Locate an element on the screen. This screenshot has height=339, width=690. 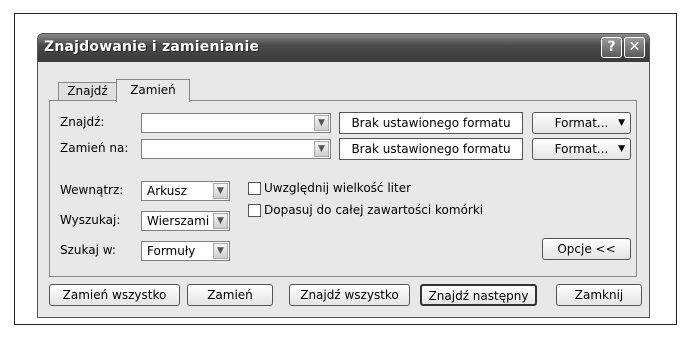
search-label: Wyszukaj: is located at coordinates (90, 220).